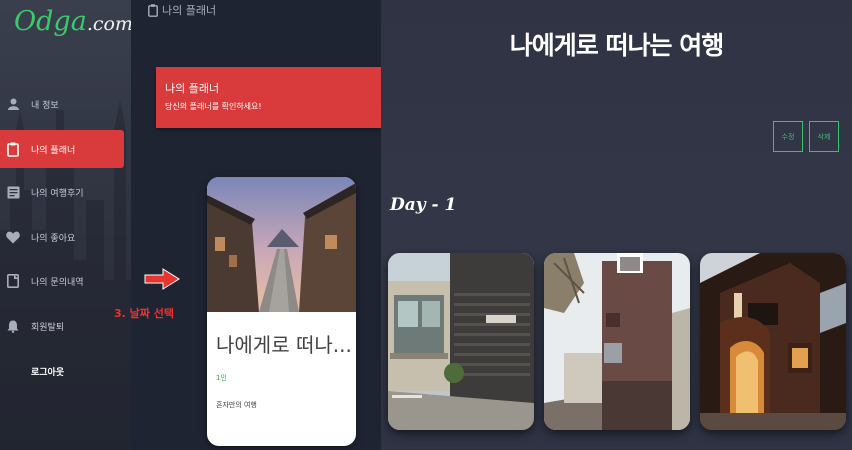 The height and width of the screenshot is (450, 852). I want to click on panel-header-title: 나의 플래너, so click(189, 10).